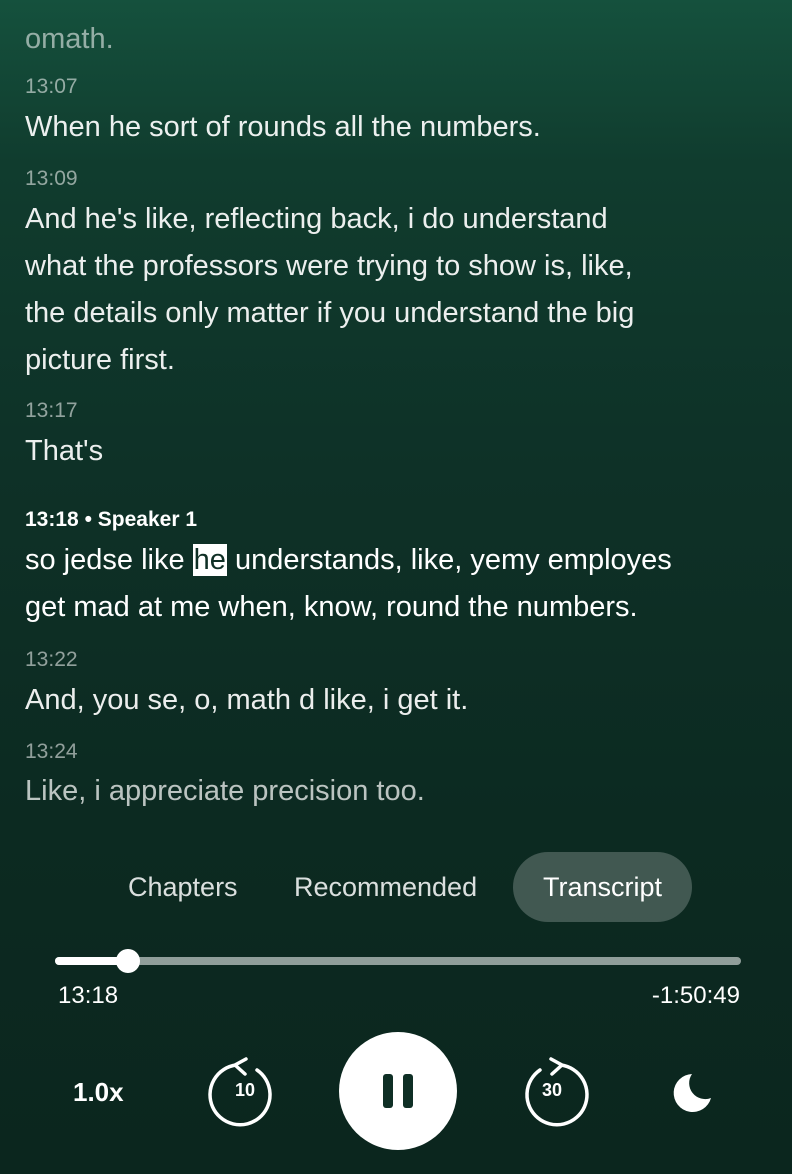 This screenshot has width=792, height=1174. What do you see at coordinates (51, 87) in the screenshot?
I see `segment-timestamp: 13:07` at bounding box center [51, 87].